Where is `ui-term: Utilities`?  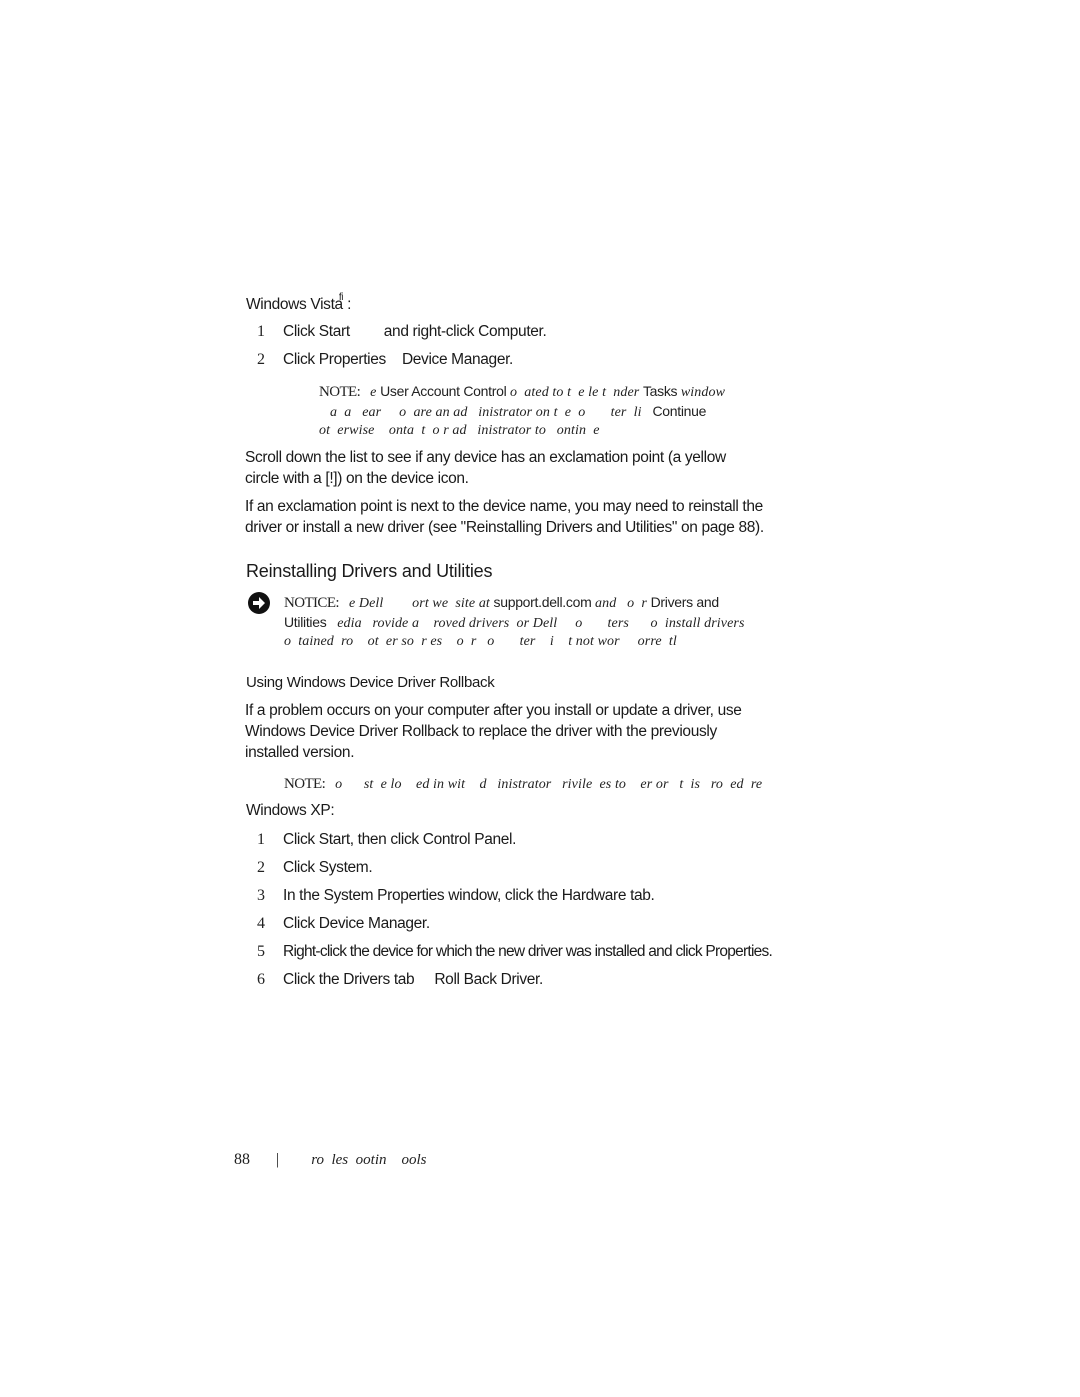 ui-term: Utilities is located at coordinates (305, 622).